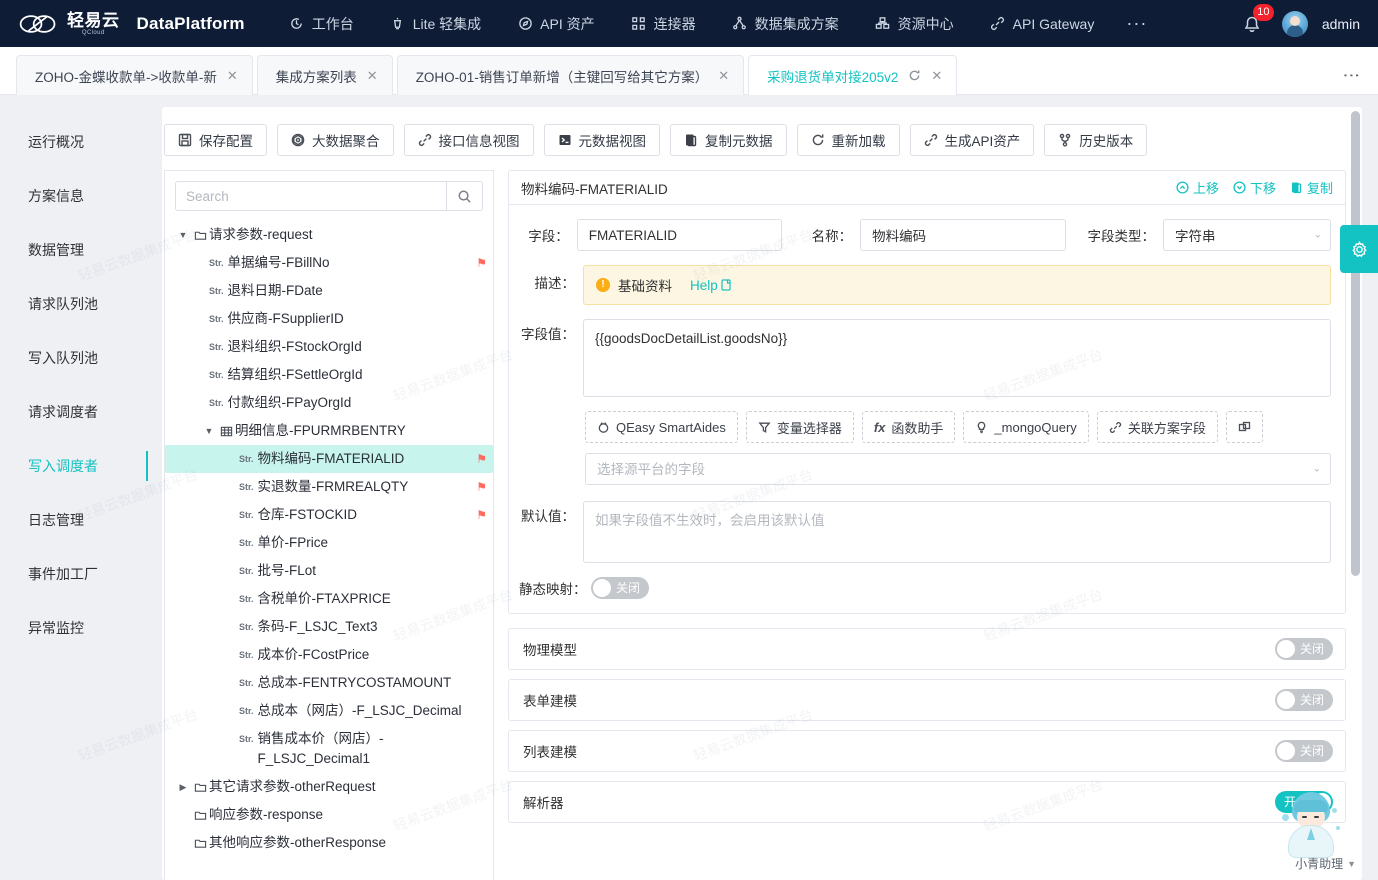 The width and height of the screenshot is (1378, 880). What do you see at coordinates (329, 347) in the screenshot?
I see `tree-node-fstockorgid: Str. 退料组织-FStockOrgId` at bounding box center [329, 347].